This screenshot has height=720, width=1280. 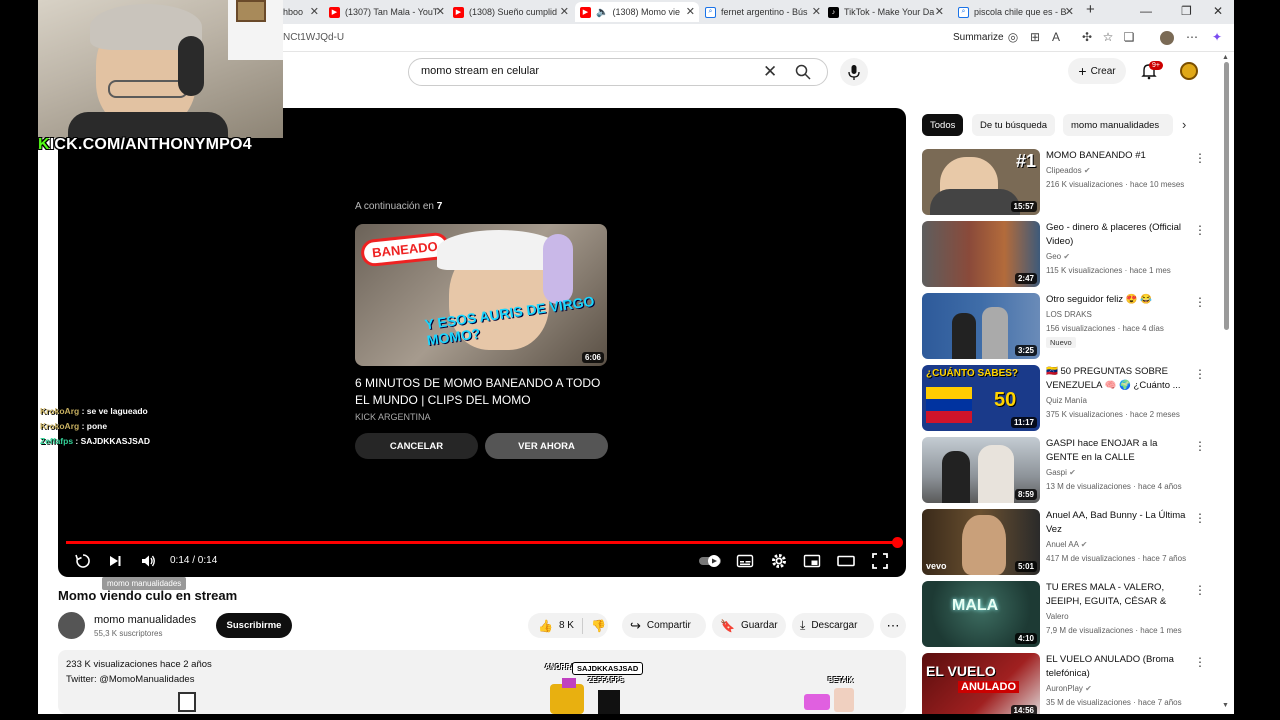 I want to click on recommendation-meta: 375 K visualizaciones · hace 2 meses, so click(x=1113, y=414).